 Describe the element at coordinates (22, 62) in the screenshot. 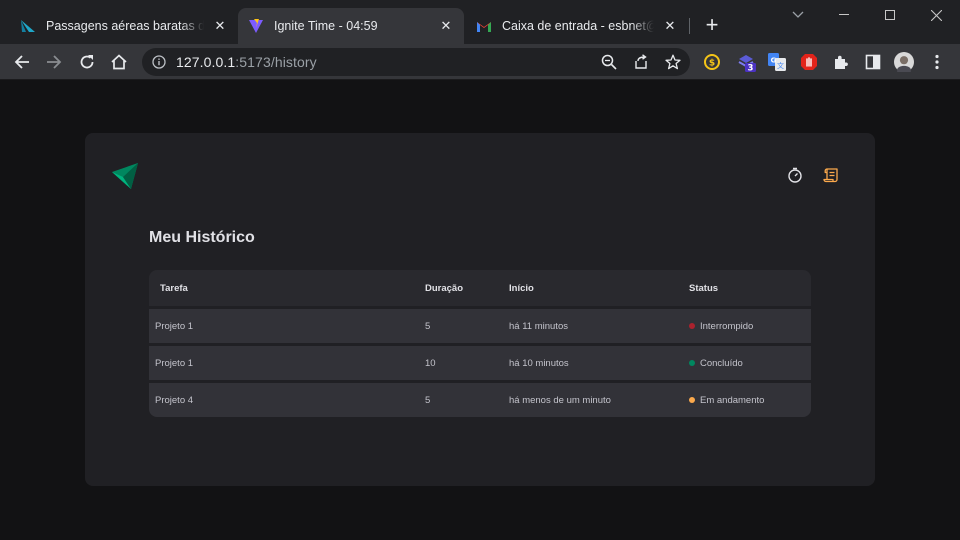

I see `back-arrow-icon` at that location.